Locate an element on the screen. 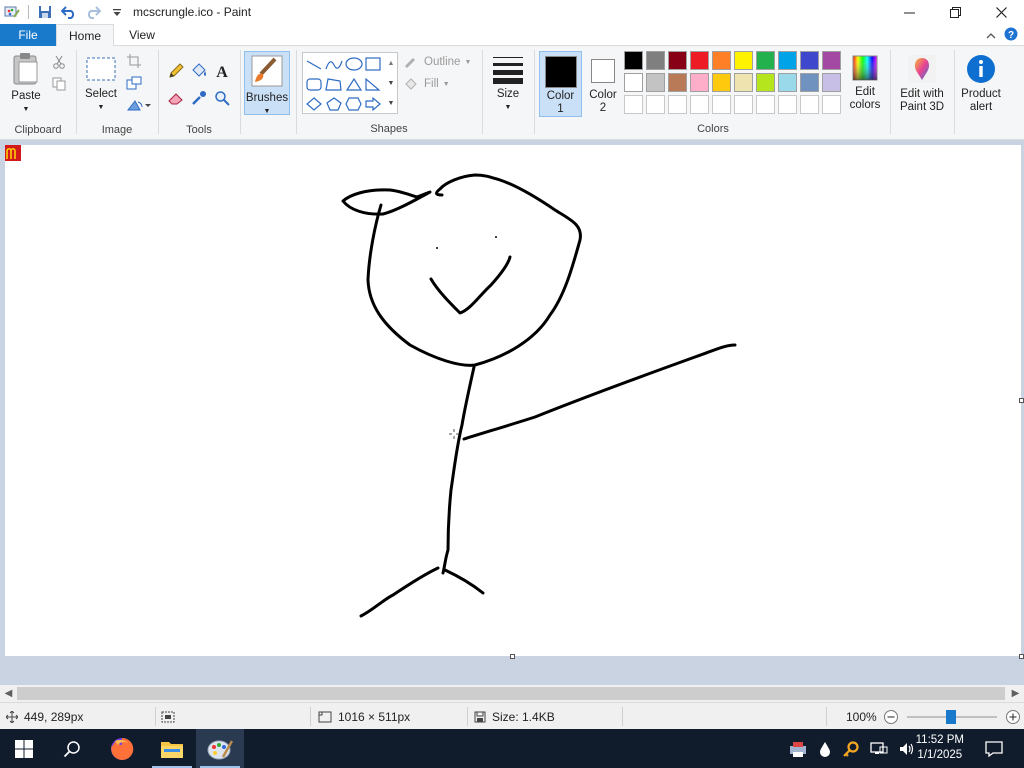 The height and width of the screenshot is (768, 1024). search-button is located at coordinates (72, 748).